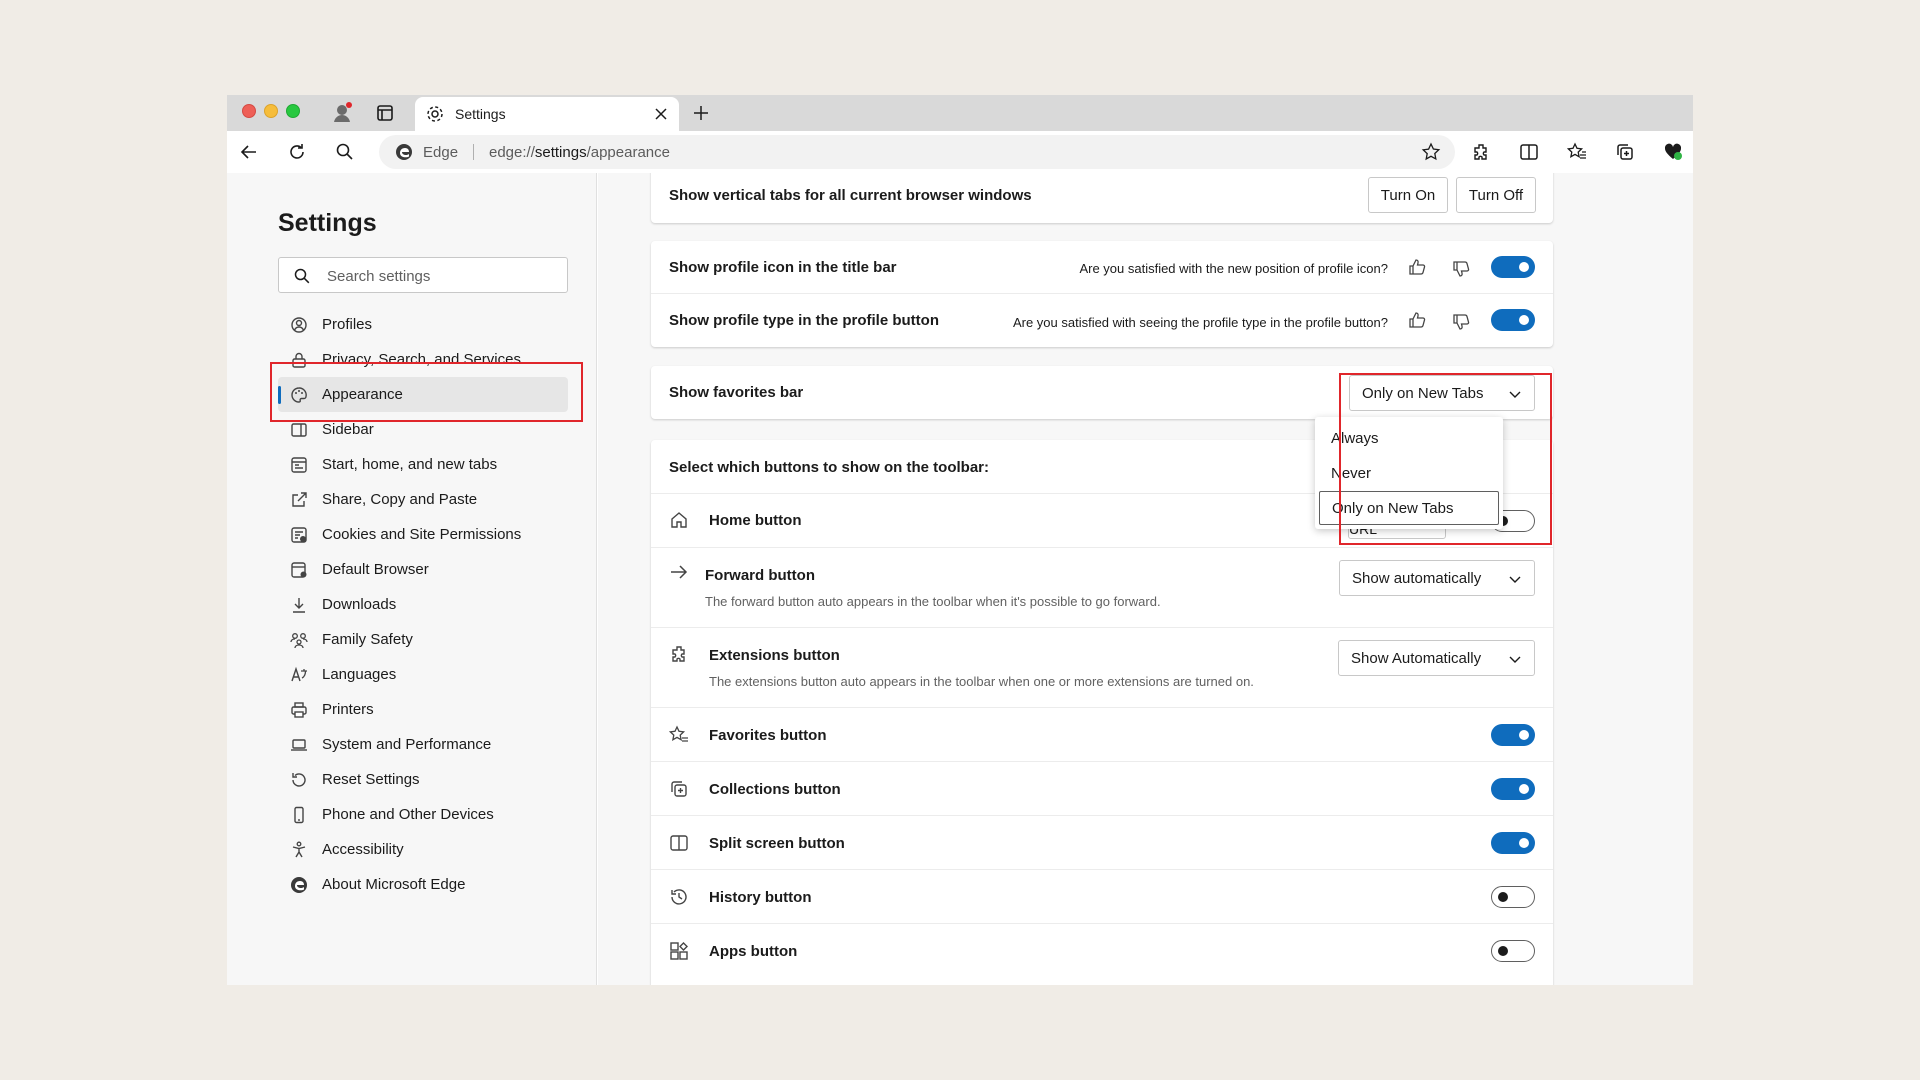 The height and width of the screenshot is (1080, 1920). I want to click on close-tab-icon, so click(661, 114).